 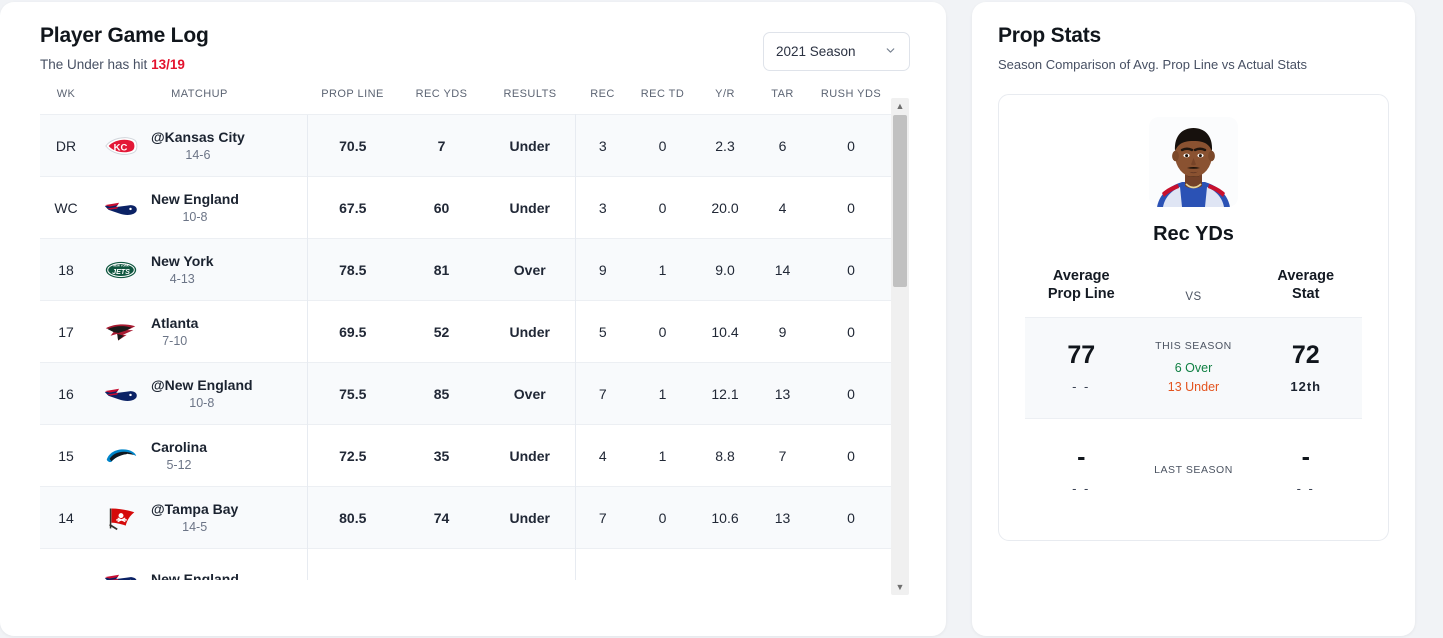 I want to click on comparison-header-mid: VS, so click(x=1194, y=297).